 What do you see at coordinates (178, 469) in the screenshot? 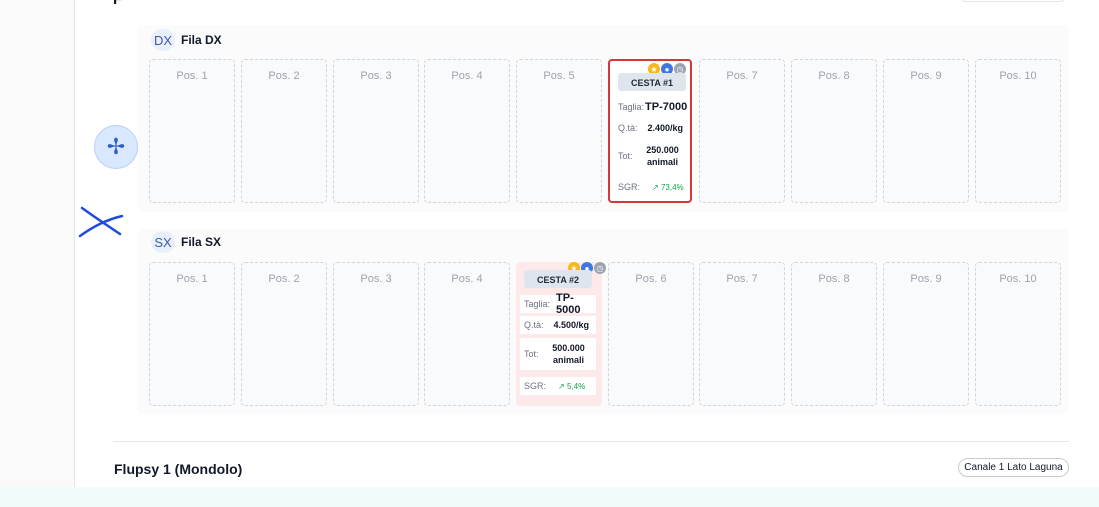
I see `flupsy-title: Flupsy 1 (Mondolo)` at bounding box center [178, 469].